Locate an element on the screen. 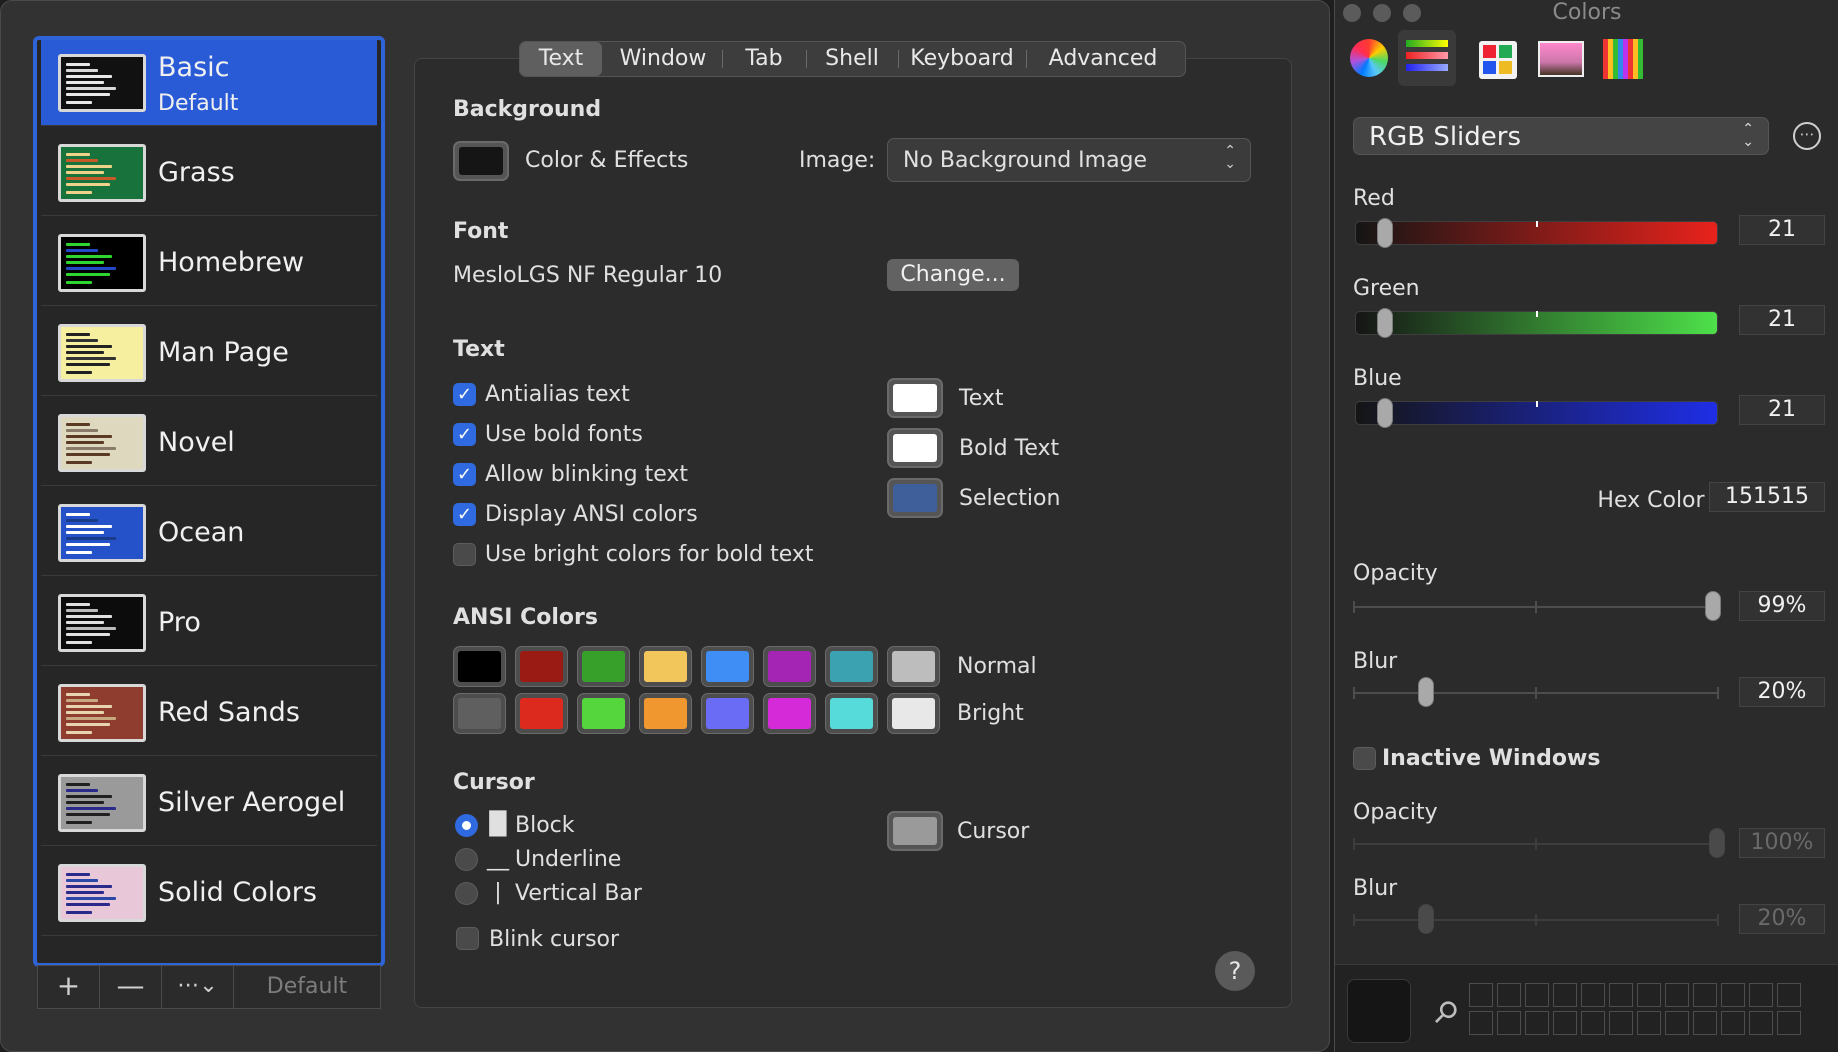 Image resolution: width=1838 pixels, height=1052 pixels. color-mode-select: RGB Sliders ⌃ ⌄ is located at coordinates (1561, 136).